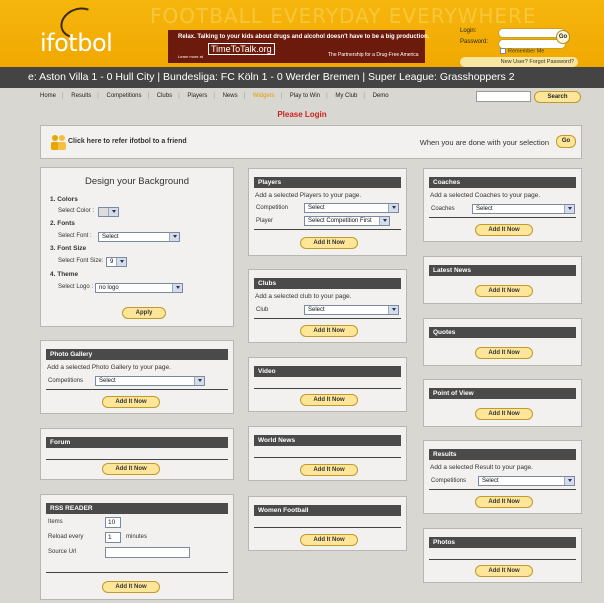  I want to click on video-title: Video, so click(327, 371).